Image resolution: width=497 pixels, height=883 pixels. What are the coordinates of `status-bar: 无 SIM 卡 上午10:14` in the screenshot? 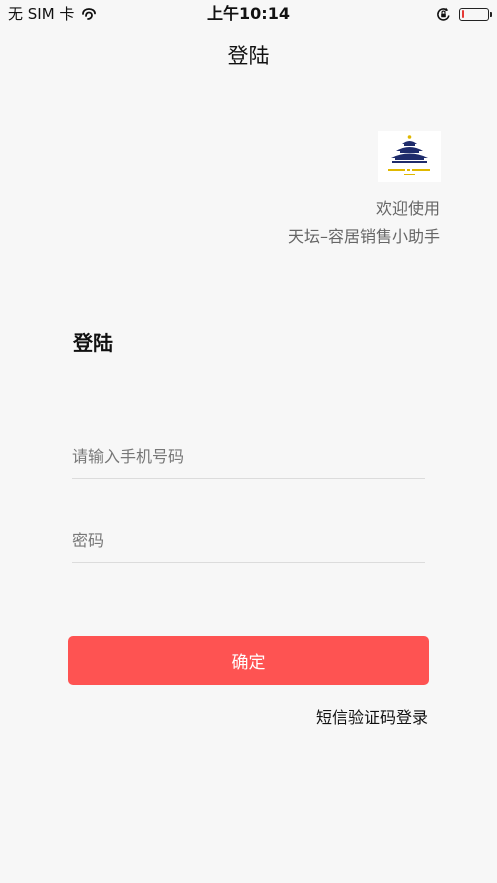 It's located at (248, 14).